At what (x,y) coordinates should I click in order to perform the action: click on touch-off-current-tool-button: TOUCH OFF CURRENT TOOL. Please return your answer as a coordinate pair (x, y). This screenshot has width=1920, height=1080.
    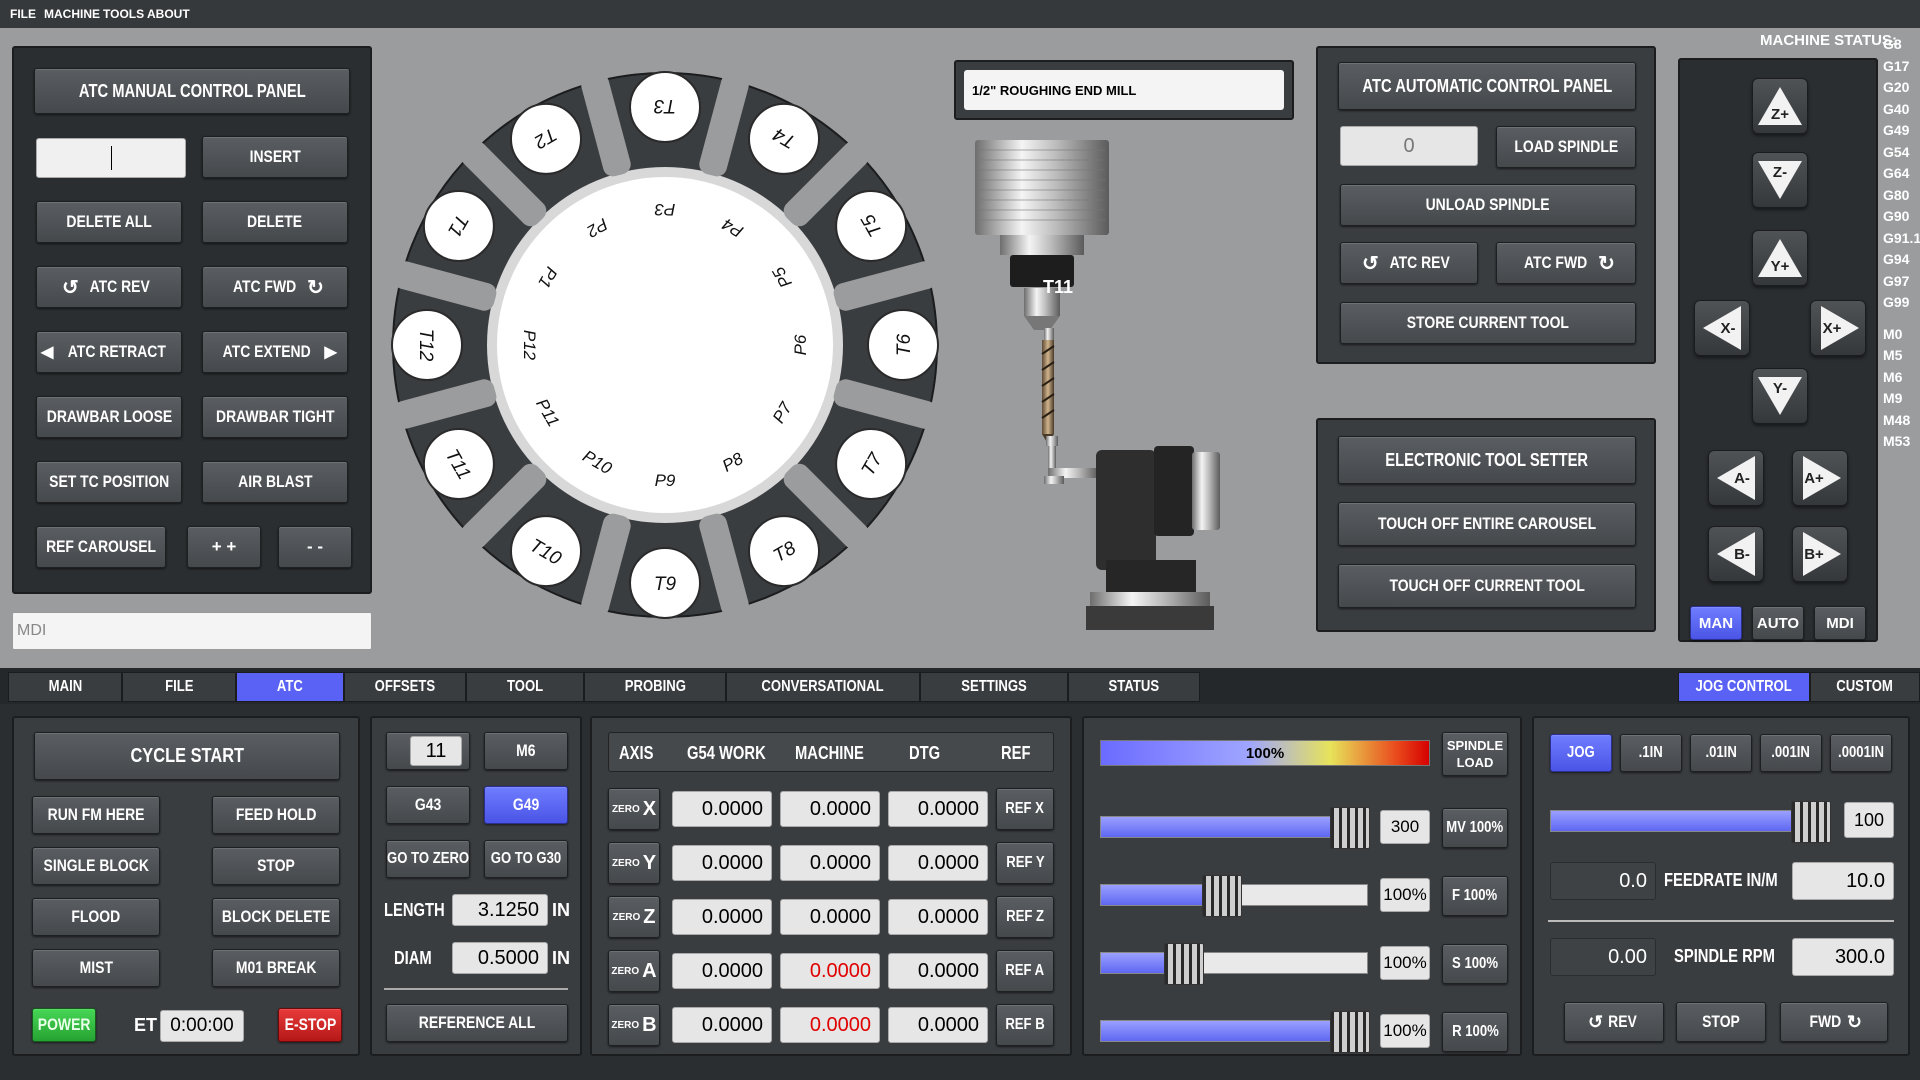
    Looking at the image, I should click on (1487, 586).